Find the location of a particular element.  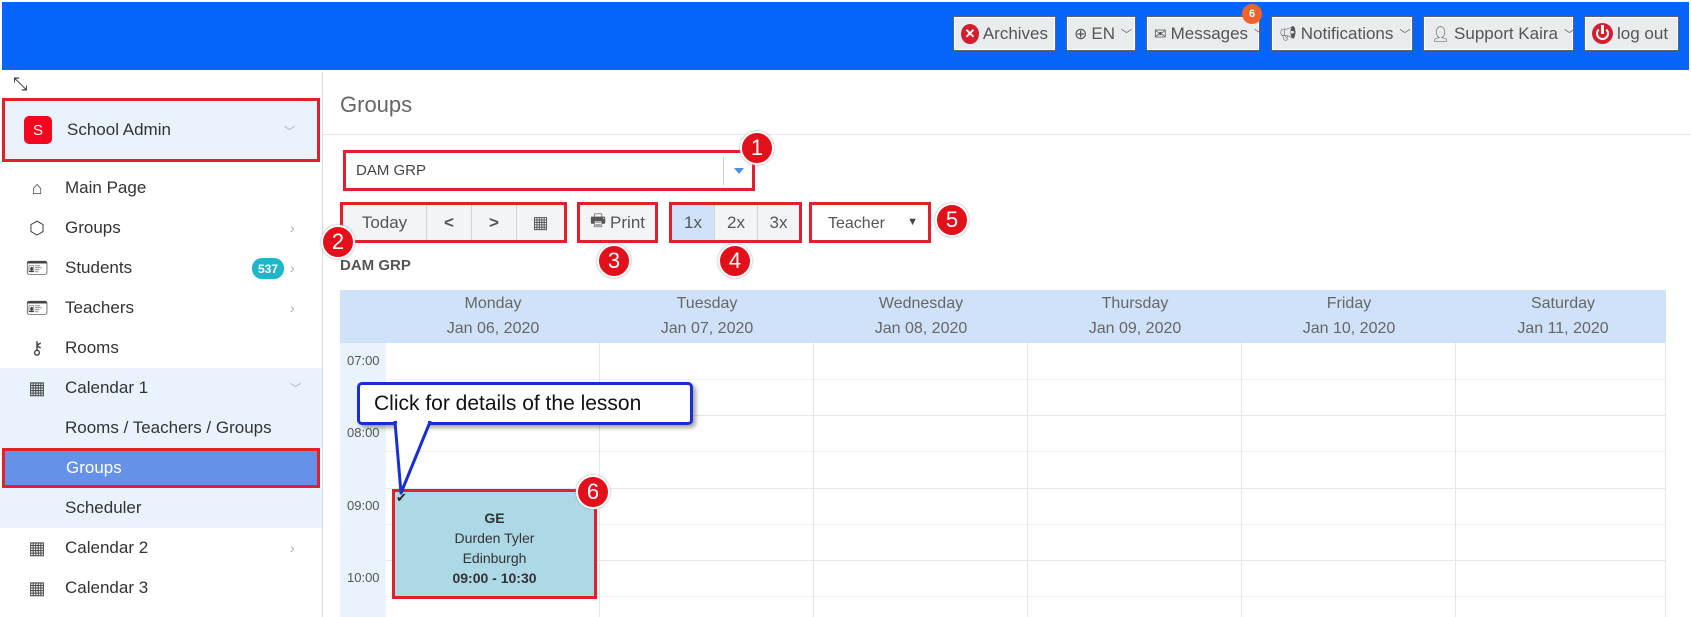

sidebar-item-calendar-2: ▦ Calendar 2 › is located at coordinates (161, 548).